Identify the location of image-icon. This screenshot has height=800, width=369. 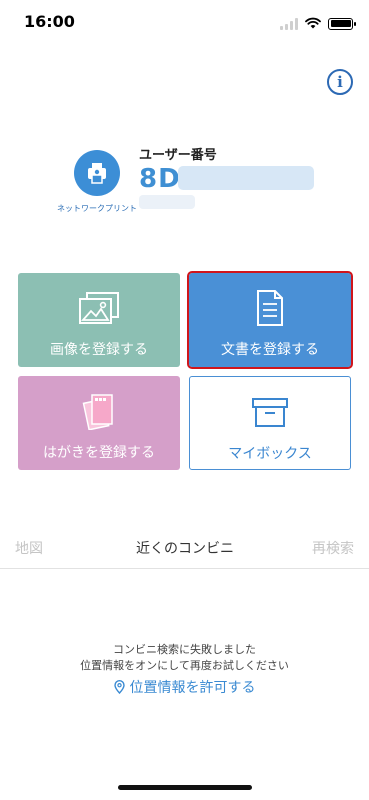
(99, 308).